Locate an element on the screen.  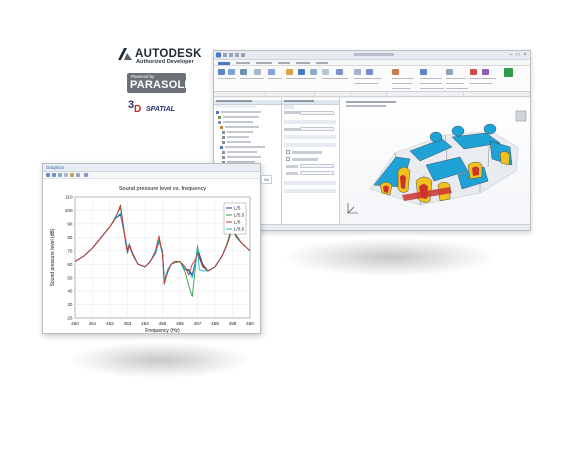
zoom-out-icon is located at coordinates (54, 175).